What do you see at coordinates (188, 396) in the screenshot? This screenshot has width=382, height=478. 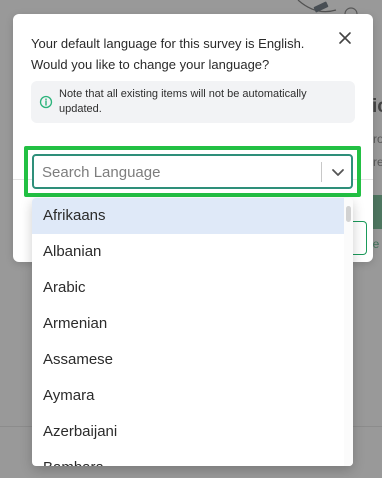 I see `option-aymara: Aymara` at bounding box center [188, 396].